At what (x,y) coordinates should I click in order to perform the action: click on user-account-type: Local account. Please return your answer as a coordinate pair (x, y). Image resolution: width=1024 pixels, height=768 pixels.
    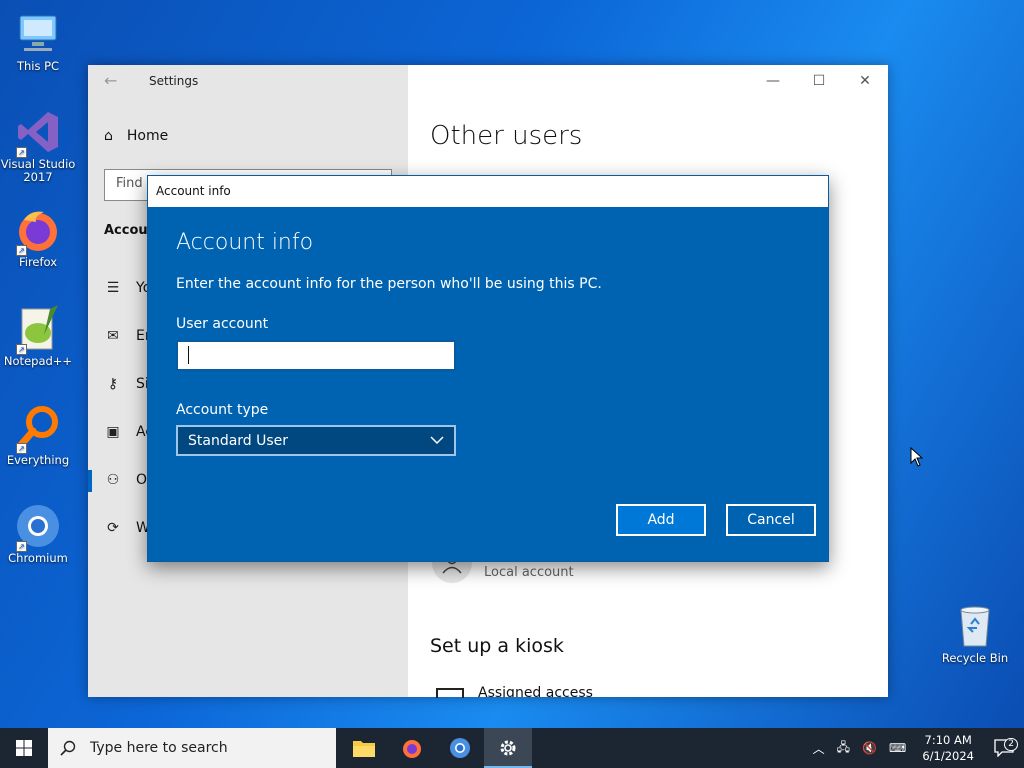
    Looking at the image, I should click on (529, 572).